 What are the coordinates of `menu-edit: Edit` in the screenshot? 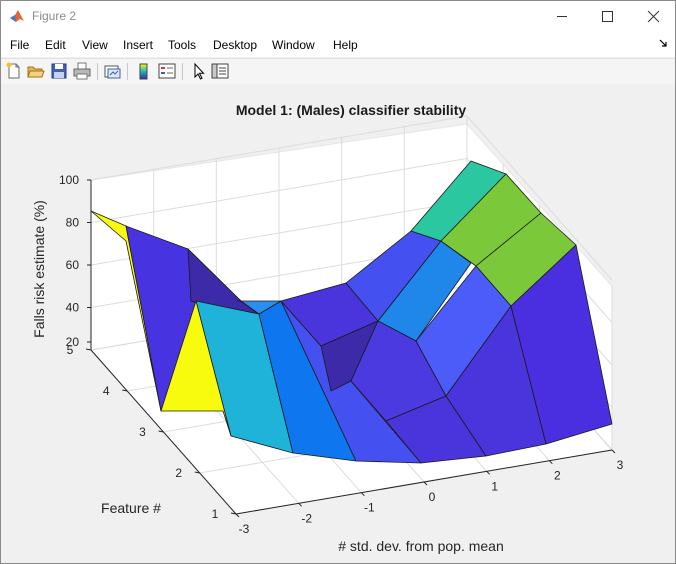 It's located at (55, 45).